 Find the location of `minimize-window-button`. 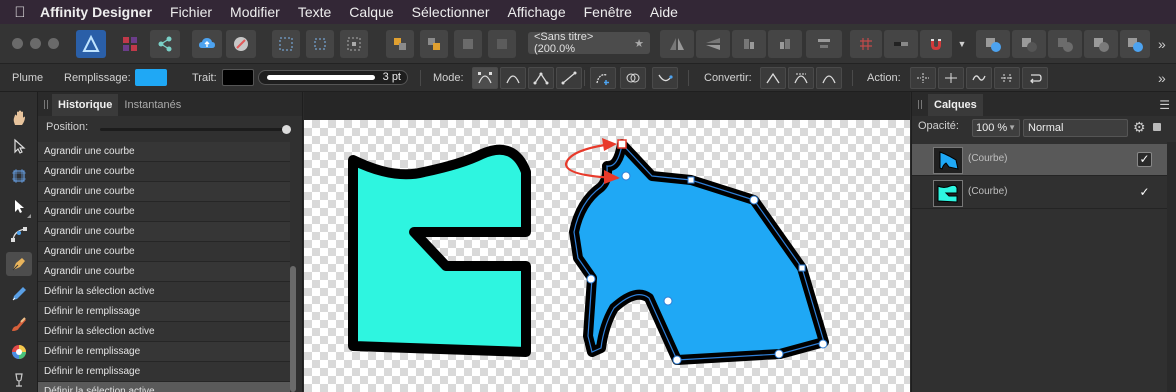

minimize-window-button is located at coordinates (35, 43).